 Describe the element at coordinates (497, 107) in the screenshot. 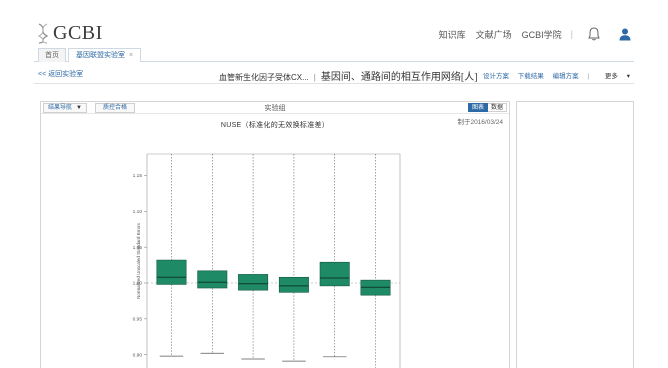

I see `data-view-button: 数据` at that location.